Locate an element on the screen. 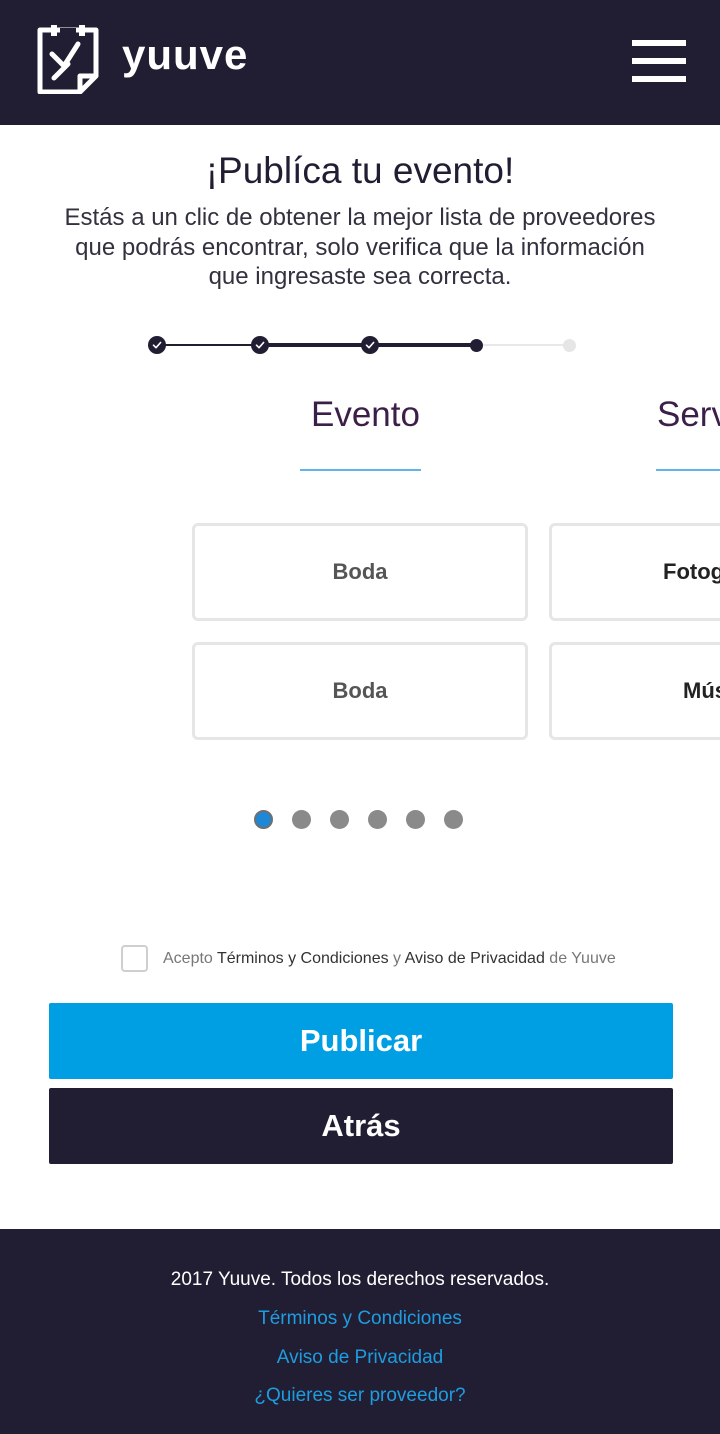 The image size is (720, 1434). hamburger-menu-icon is located at coordinates (659, 61).